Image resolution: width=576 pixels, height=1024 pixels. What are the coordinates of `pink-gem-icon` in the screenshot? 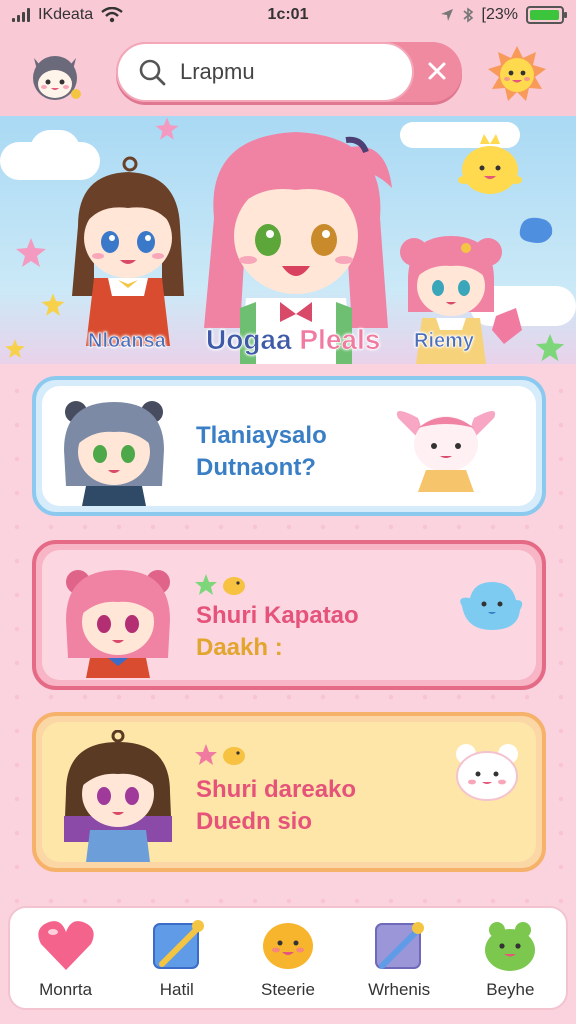 It's located at (507, 326).